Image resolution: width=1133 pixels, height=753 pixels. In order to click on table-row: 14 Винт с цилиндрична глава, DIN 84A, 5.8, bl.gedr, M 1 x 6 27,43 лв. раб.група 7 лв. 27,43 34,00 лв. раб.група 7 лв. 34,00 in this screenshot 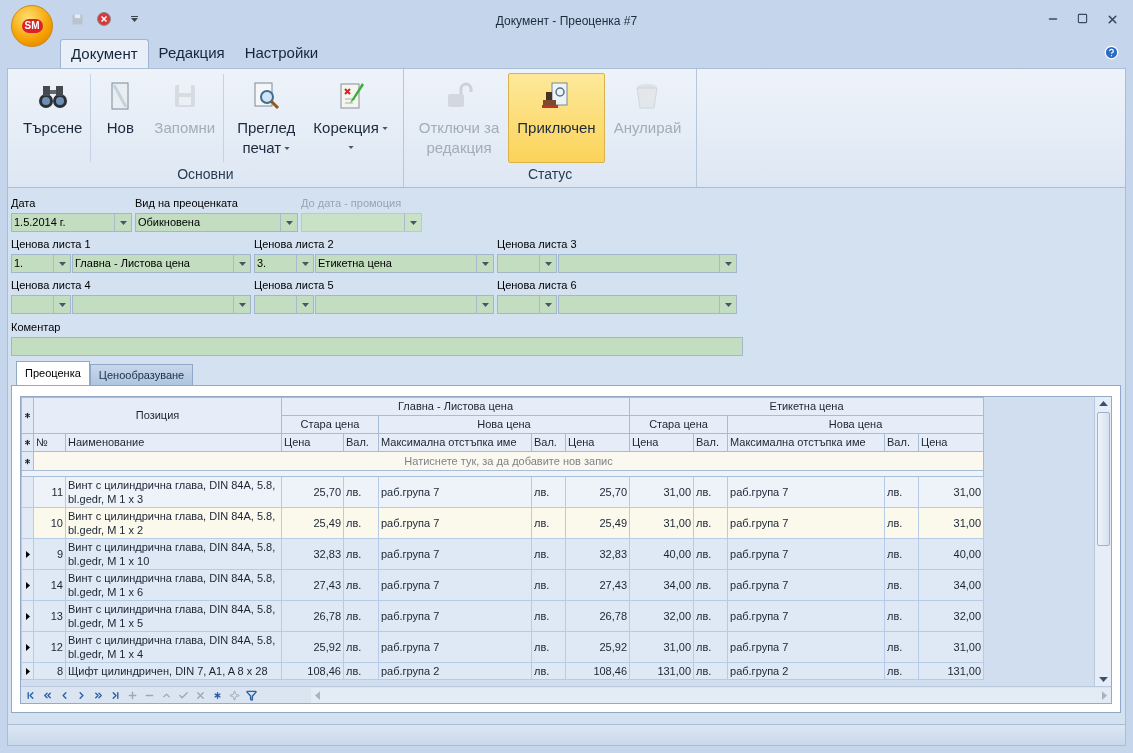, I will do `click(502, 585)`.